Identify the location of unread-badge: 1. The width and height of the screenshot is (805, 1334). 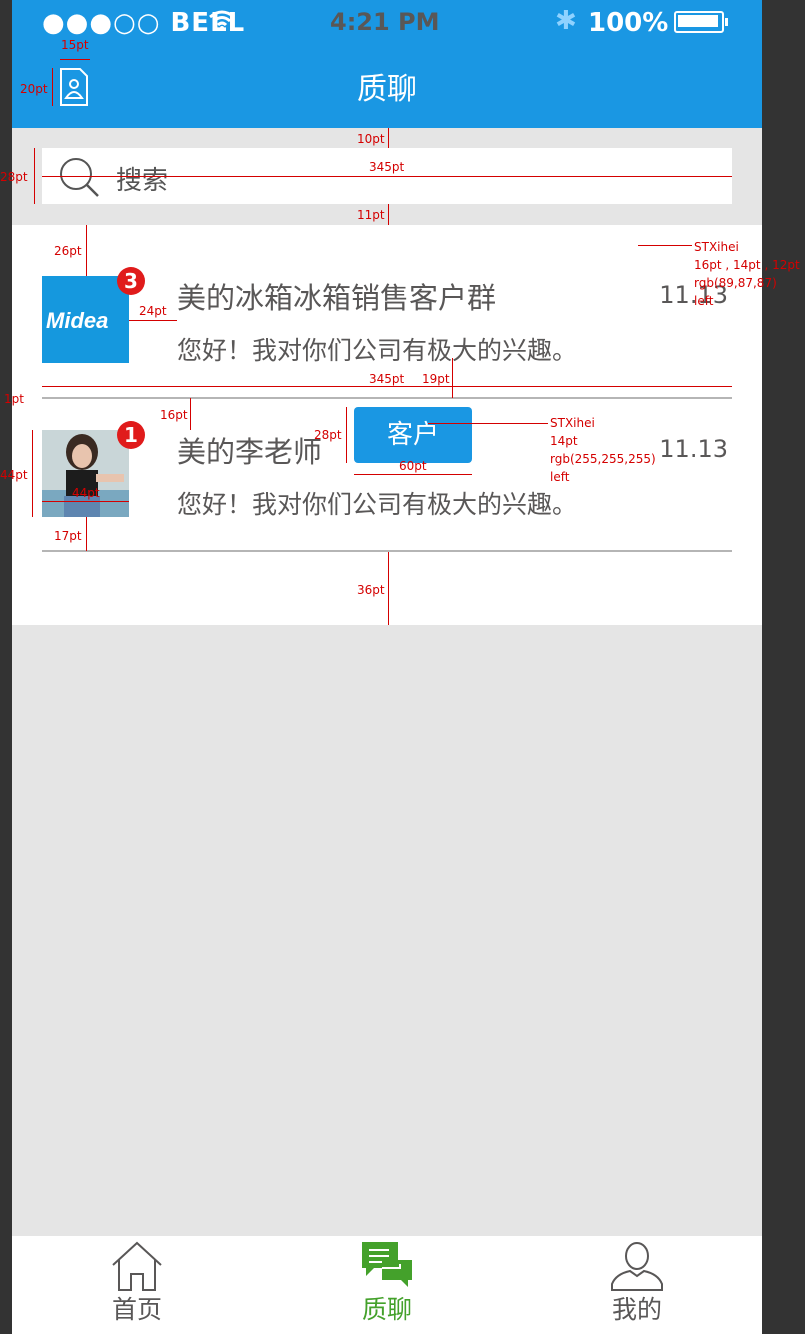
(131, 435).